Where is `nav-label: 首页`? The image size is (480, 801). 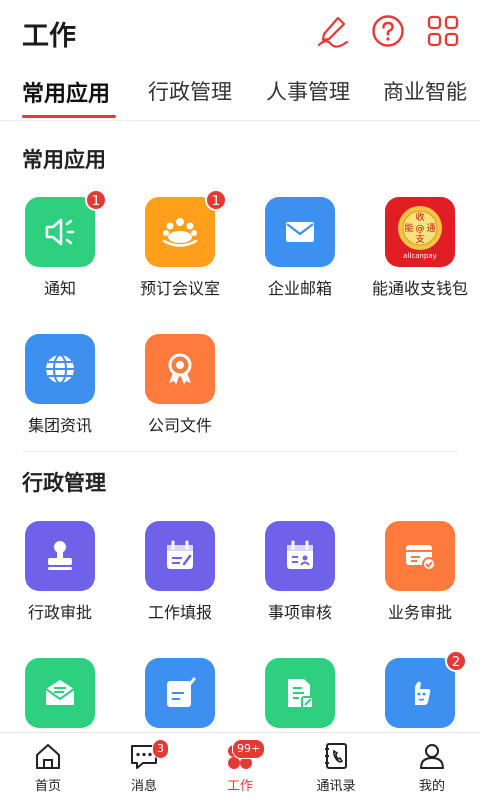
nav-label: 首页 is located at coordinates (47, 786).